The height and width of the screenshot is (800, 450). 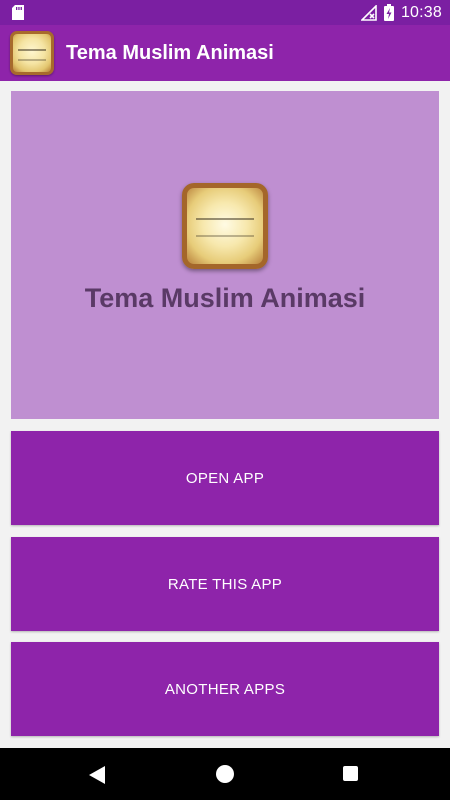 What do you see at coordinates (225, 297) in the screenshot?
I see `hero-title: Tema Muslim Animasi` at bounding box center [225, 297].